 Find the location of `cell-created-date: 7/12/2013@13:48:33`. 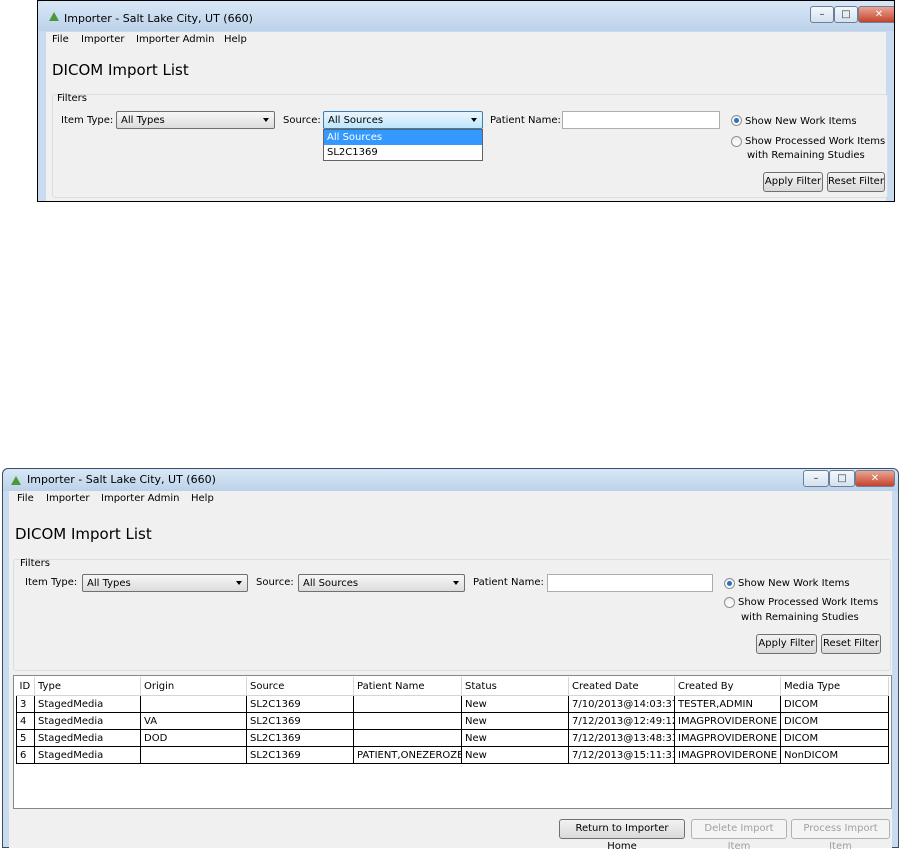

cell-created-date: 7/12/2013@13:48:33 is located at coordinates (621, 738).